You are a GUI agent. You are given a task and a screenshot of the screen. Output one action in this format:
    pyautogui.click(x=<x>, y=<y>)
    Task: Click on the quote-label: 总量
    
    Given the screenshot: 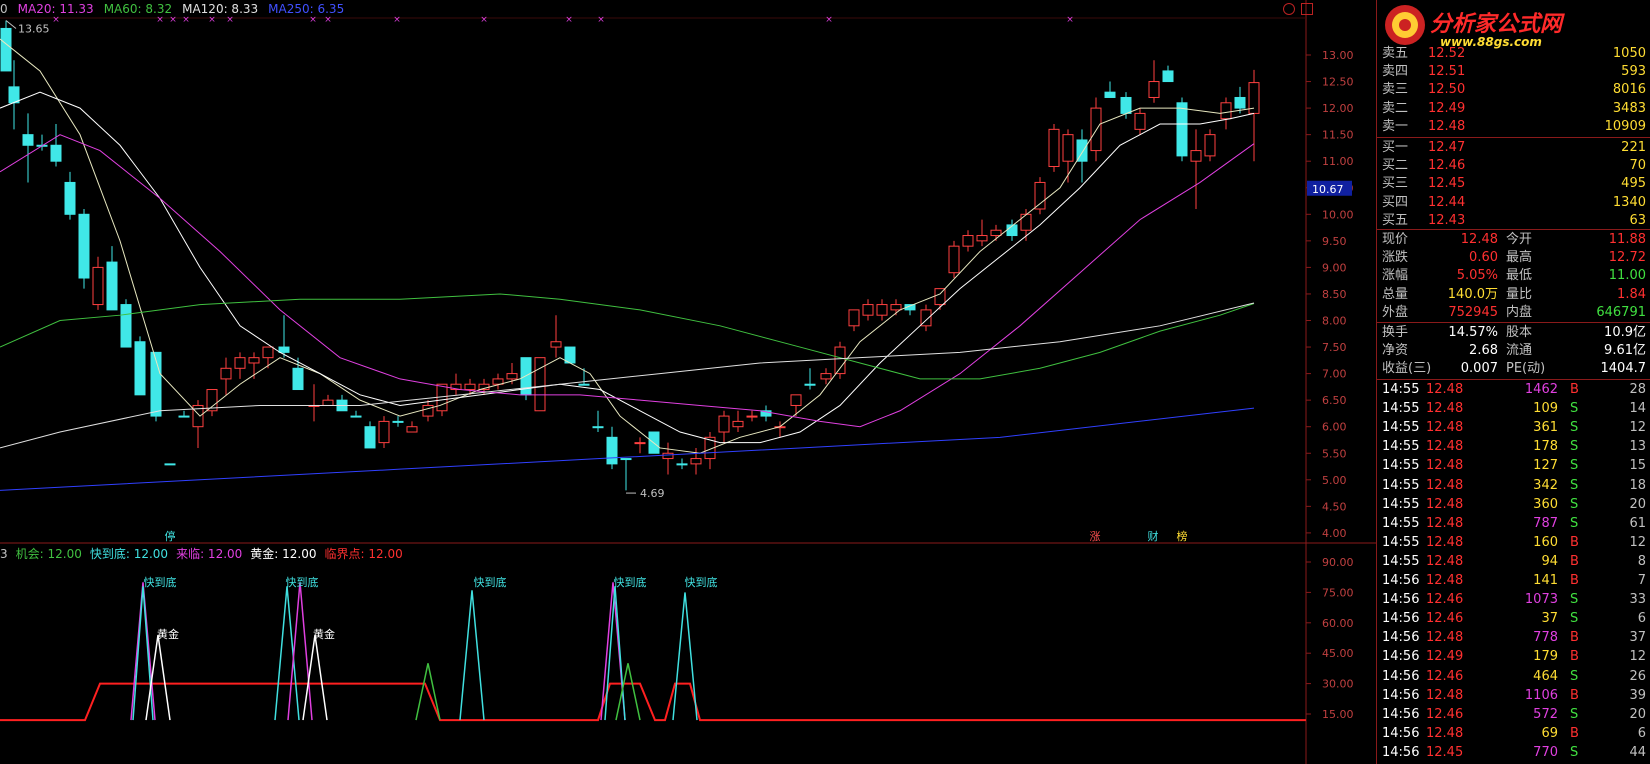 What is the action you would take?
    pyautogui.click(x=1395, y=294)
    